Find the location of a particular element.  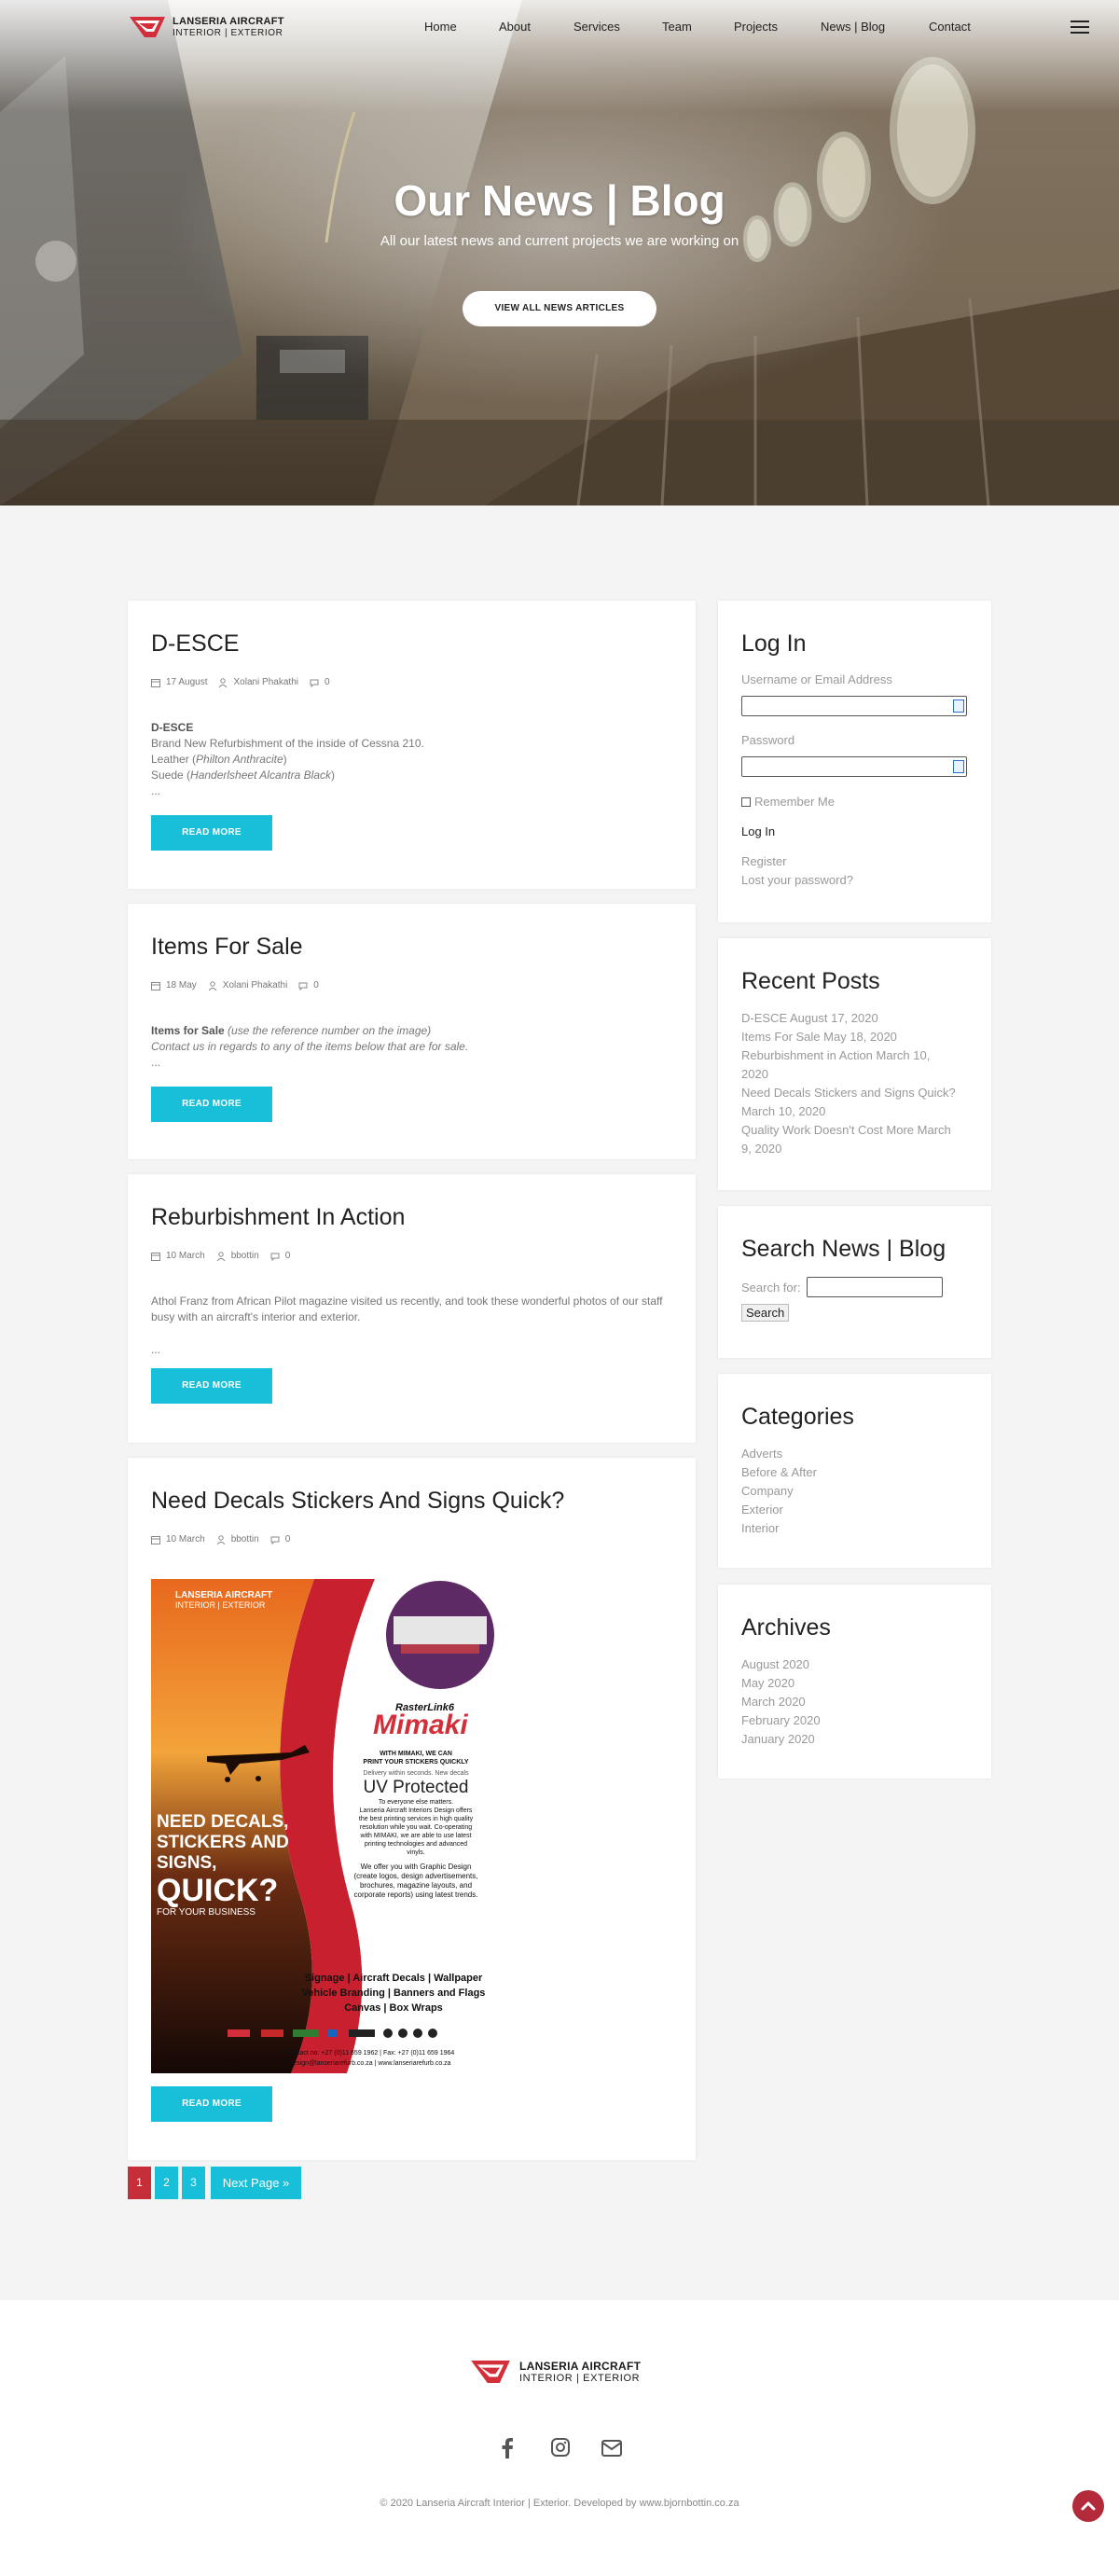

back-to-top-button is located at coordinates (1088, 2506).